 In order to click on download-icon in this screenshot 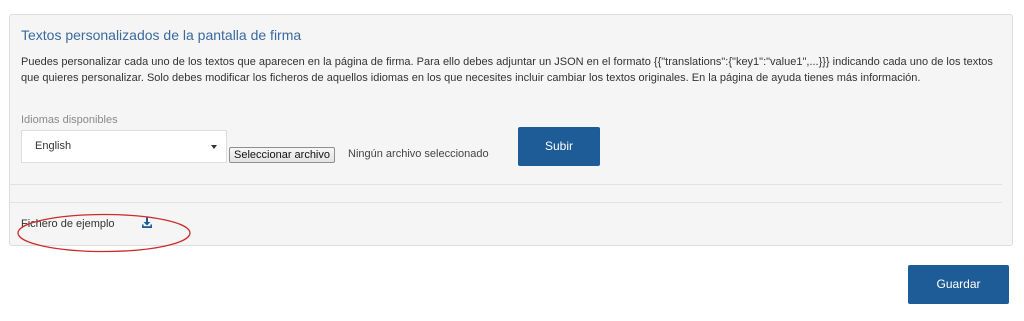, I will do `click(147, 223)`.